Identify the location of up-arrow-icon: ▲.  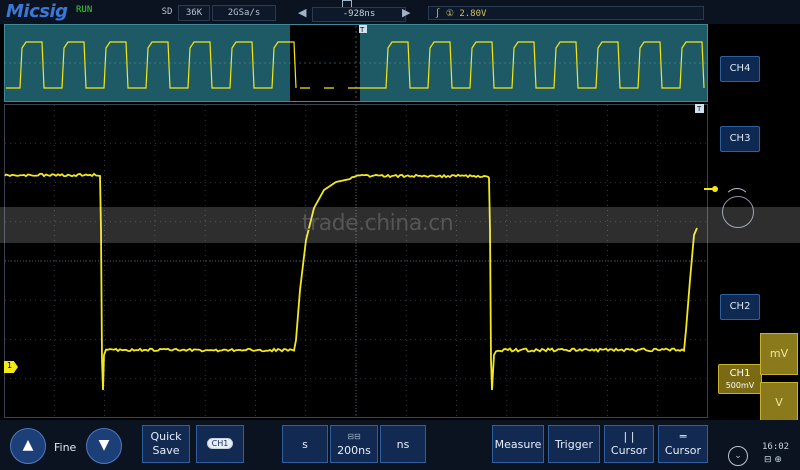
(28, 445).